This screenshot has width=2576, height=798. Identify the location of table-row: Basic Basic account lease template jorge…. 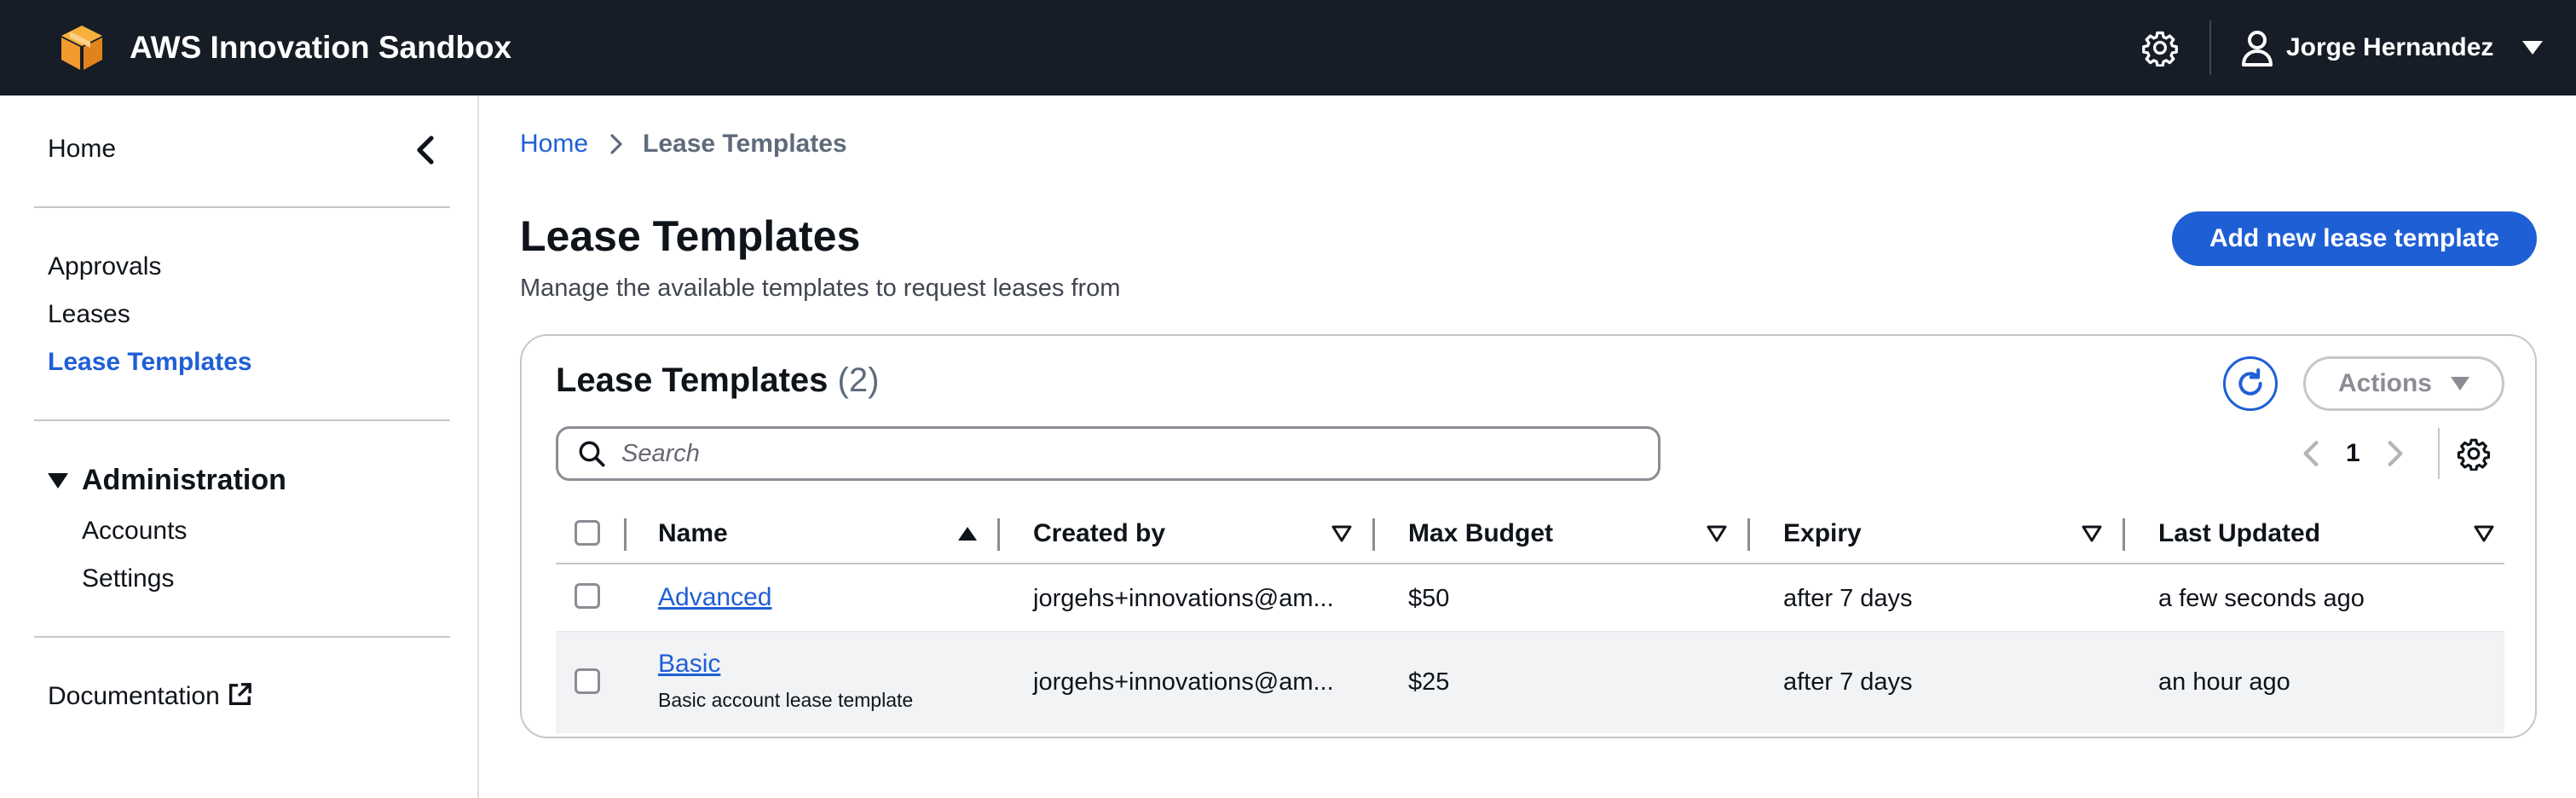
(1530, 683).